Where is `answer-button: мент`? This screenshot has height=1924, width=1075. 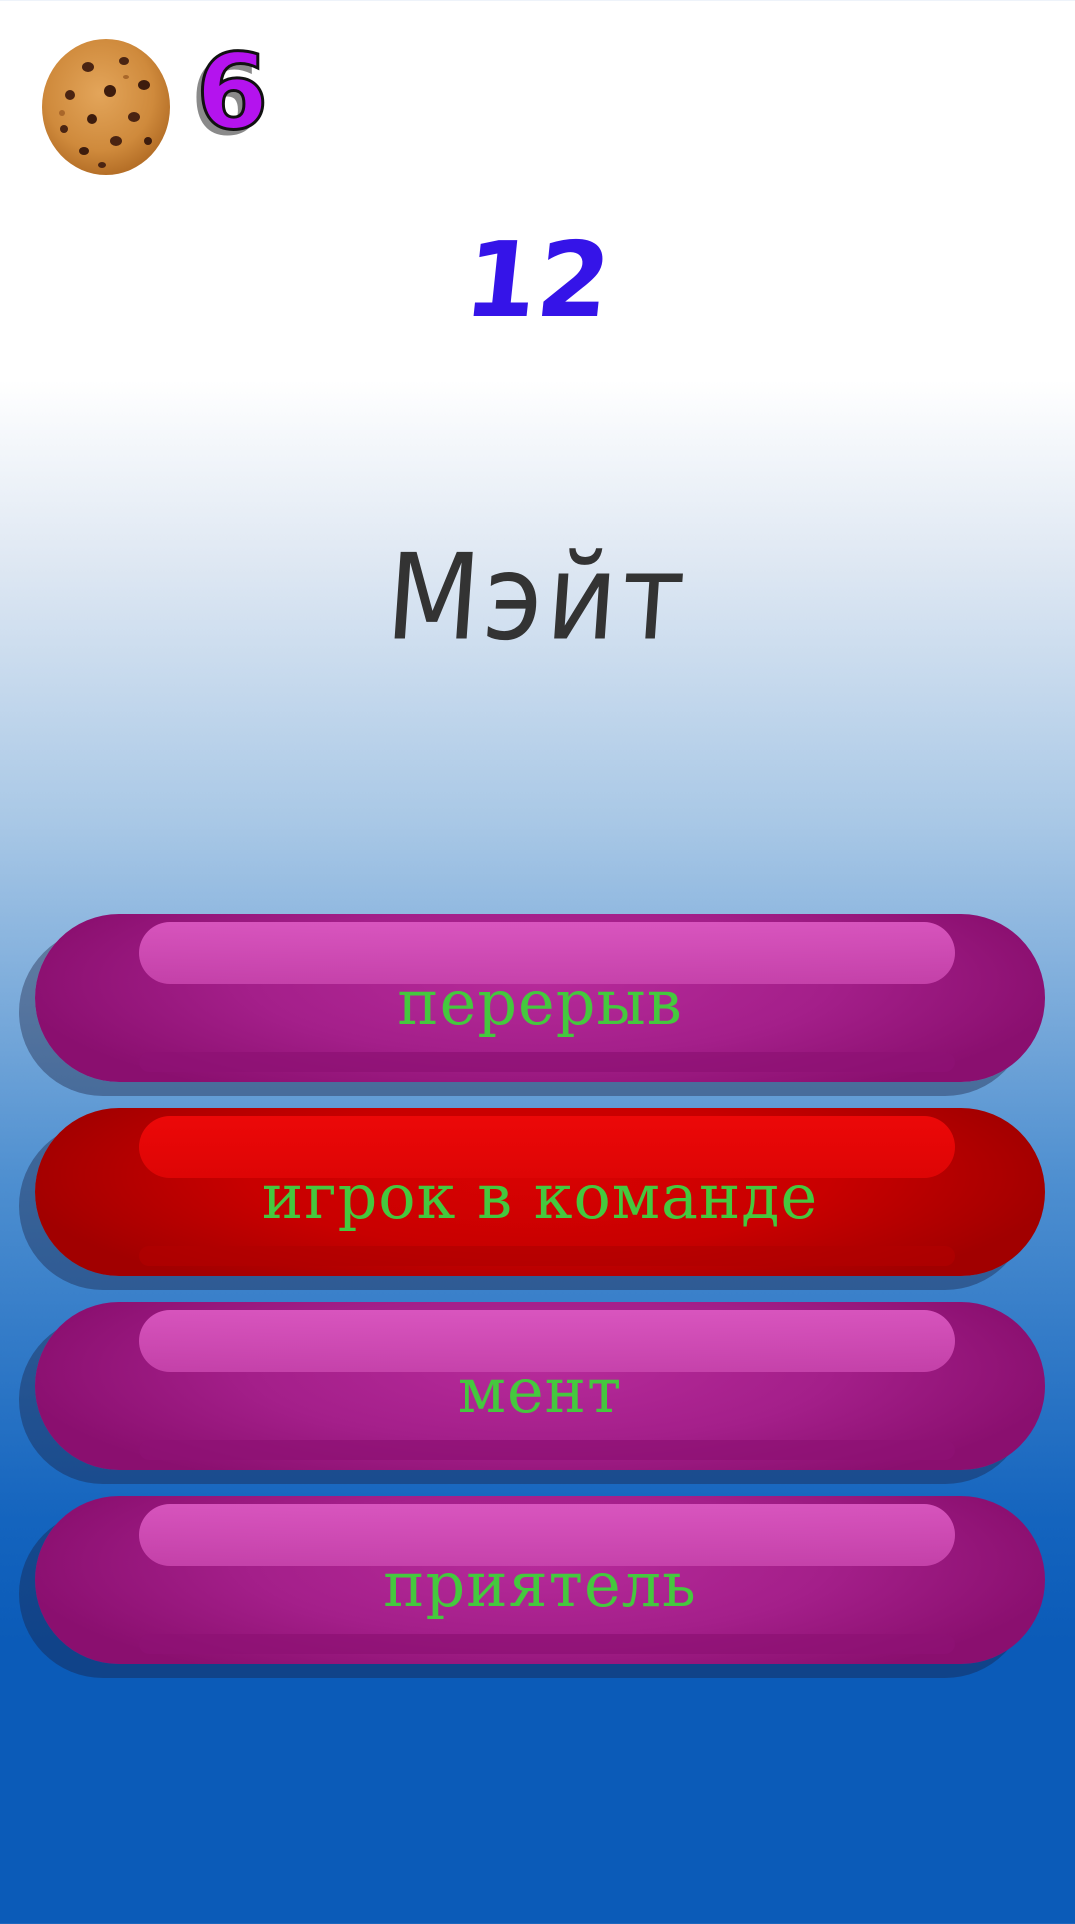 answer-button: мент is located at coordinates (540, 1386).